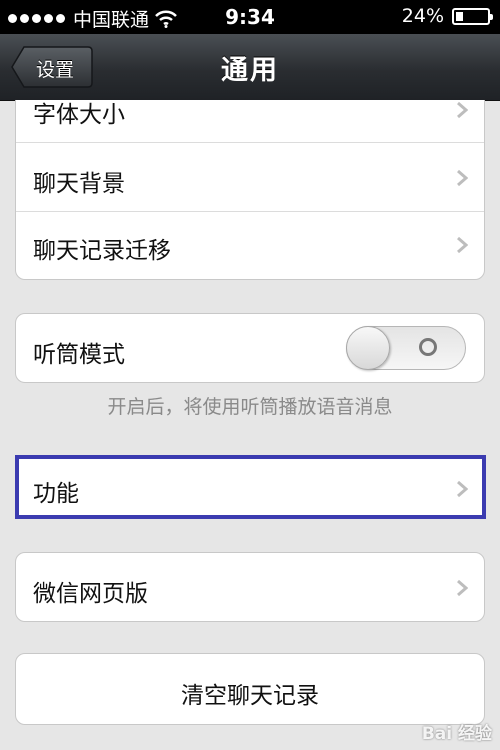  I want to click on earpiece-mode-group: 听筒模式, so click(250, 348).